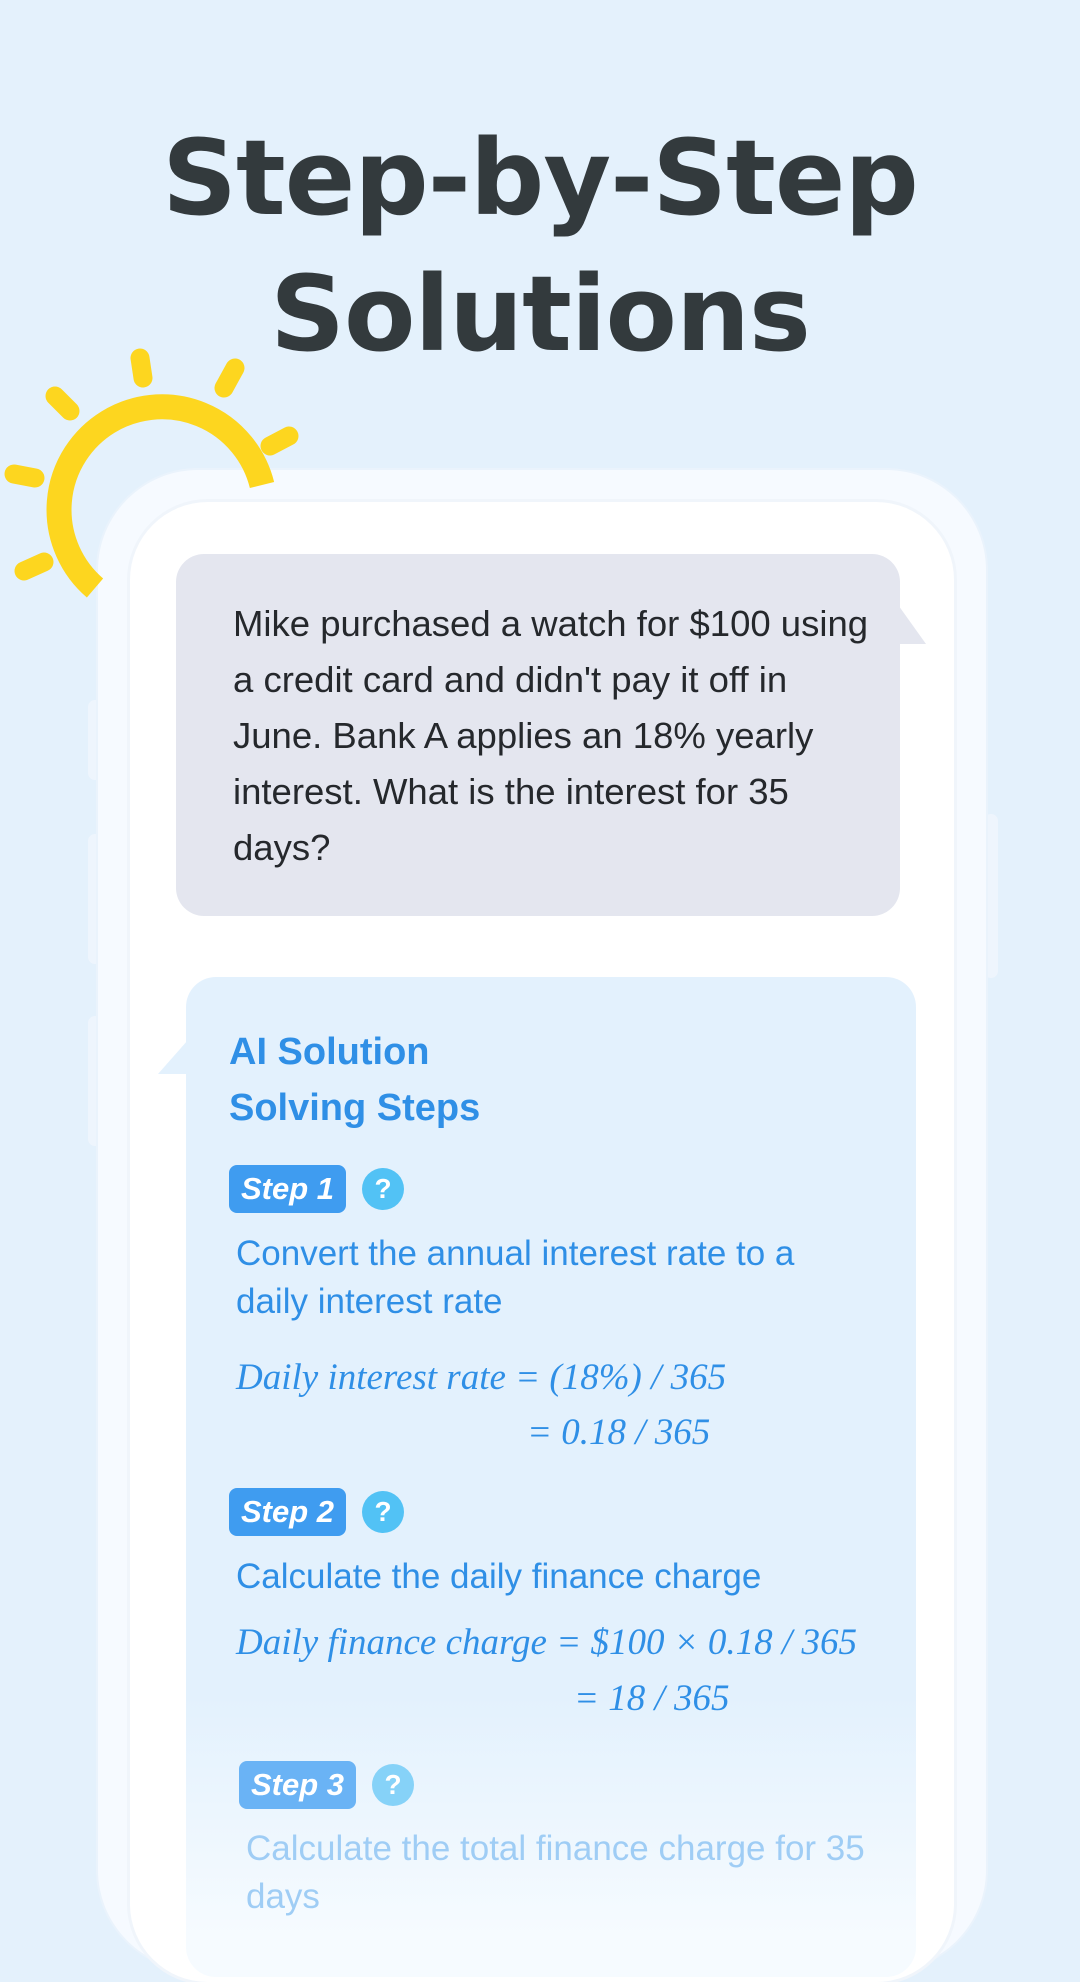 This screenshot has height=1982, width=1080. I want to click on ai-solution-title: AI Solution Solving Steps, so click(354, 1080).